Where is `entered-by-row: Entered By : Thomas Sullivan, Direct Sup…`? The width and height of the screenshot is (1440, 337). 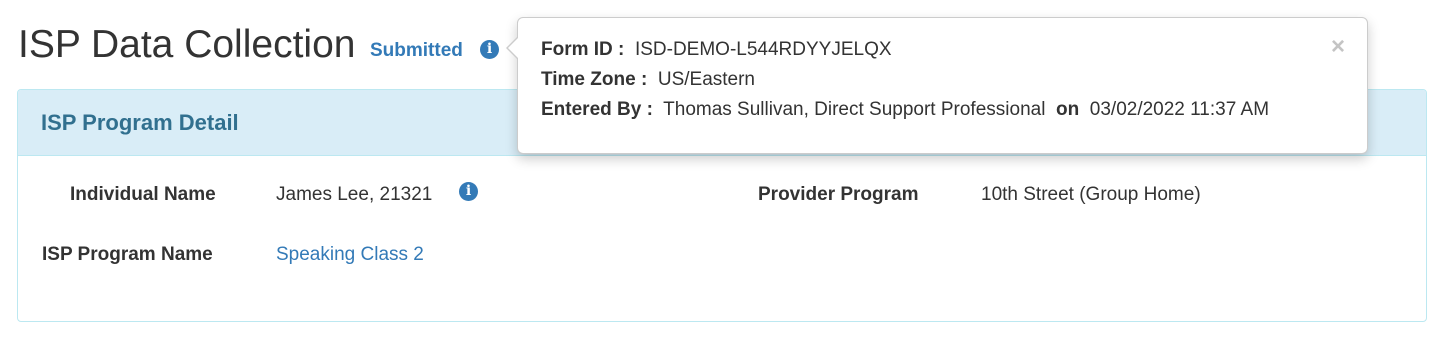
entered-by-row: Entered By : Thomas Sullivan, Direct Sup… is located at coordinates (905, 110).